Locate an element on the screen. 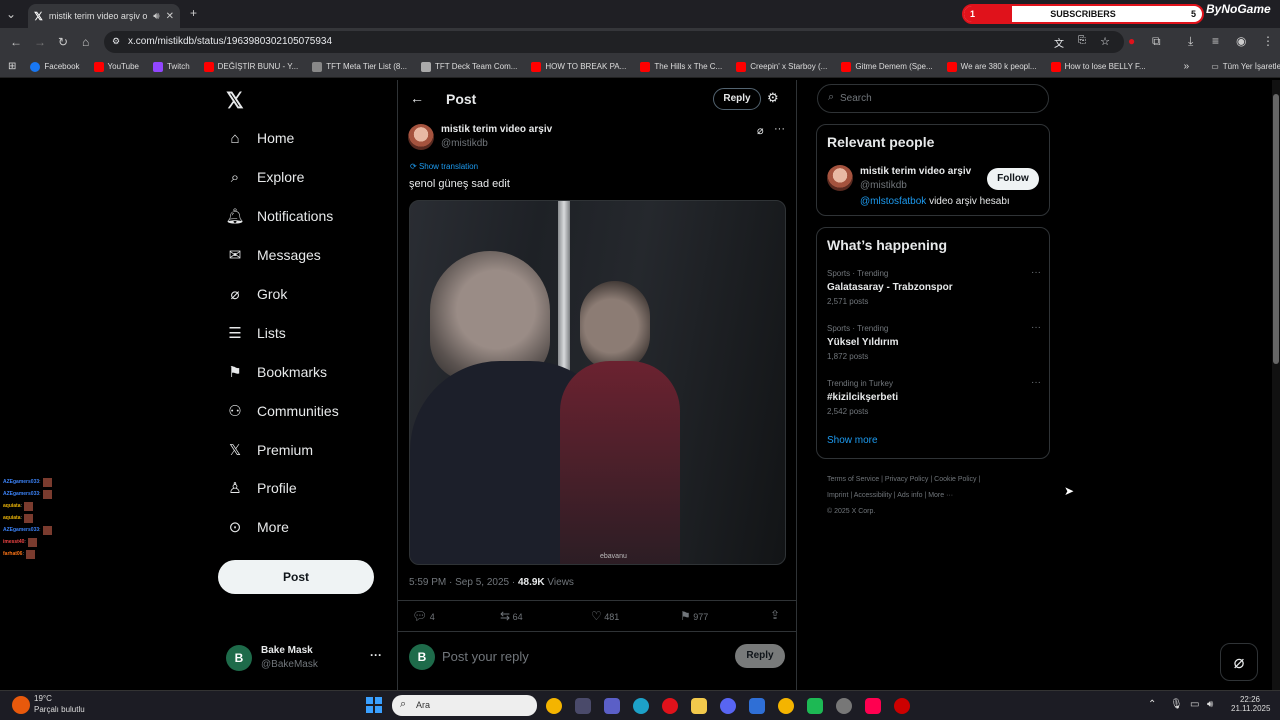  opera-icon is located at coordinates (670, 706).